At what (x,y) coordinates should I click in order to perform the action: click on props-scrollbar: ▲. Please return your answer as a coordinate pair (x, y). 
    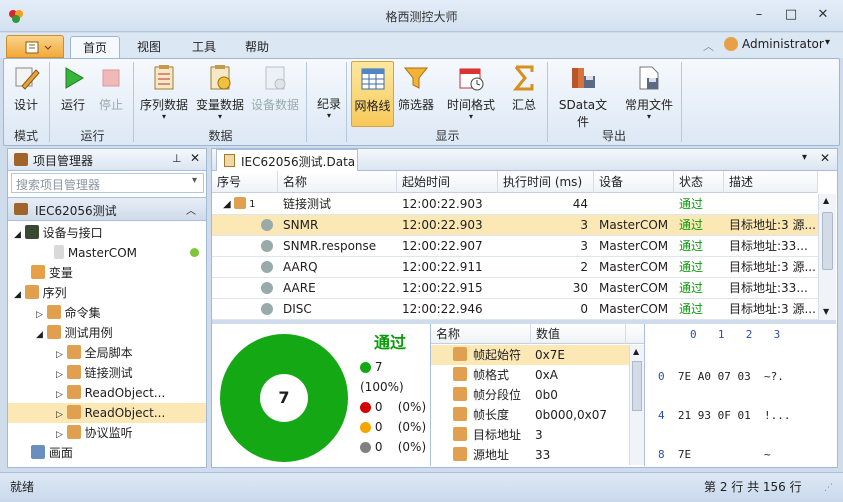
    Looking at the image, I should click on (636, 405).